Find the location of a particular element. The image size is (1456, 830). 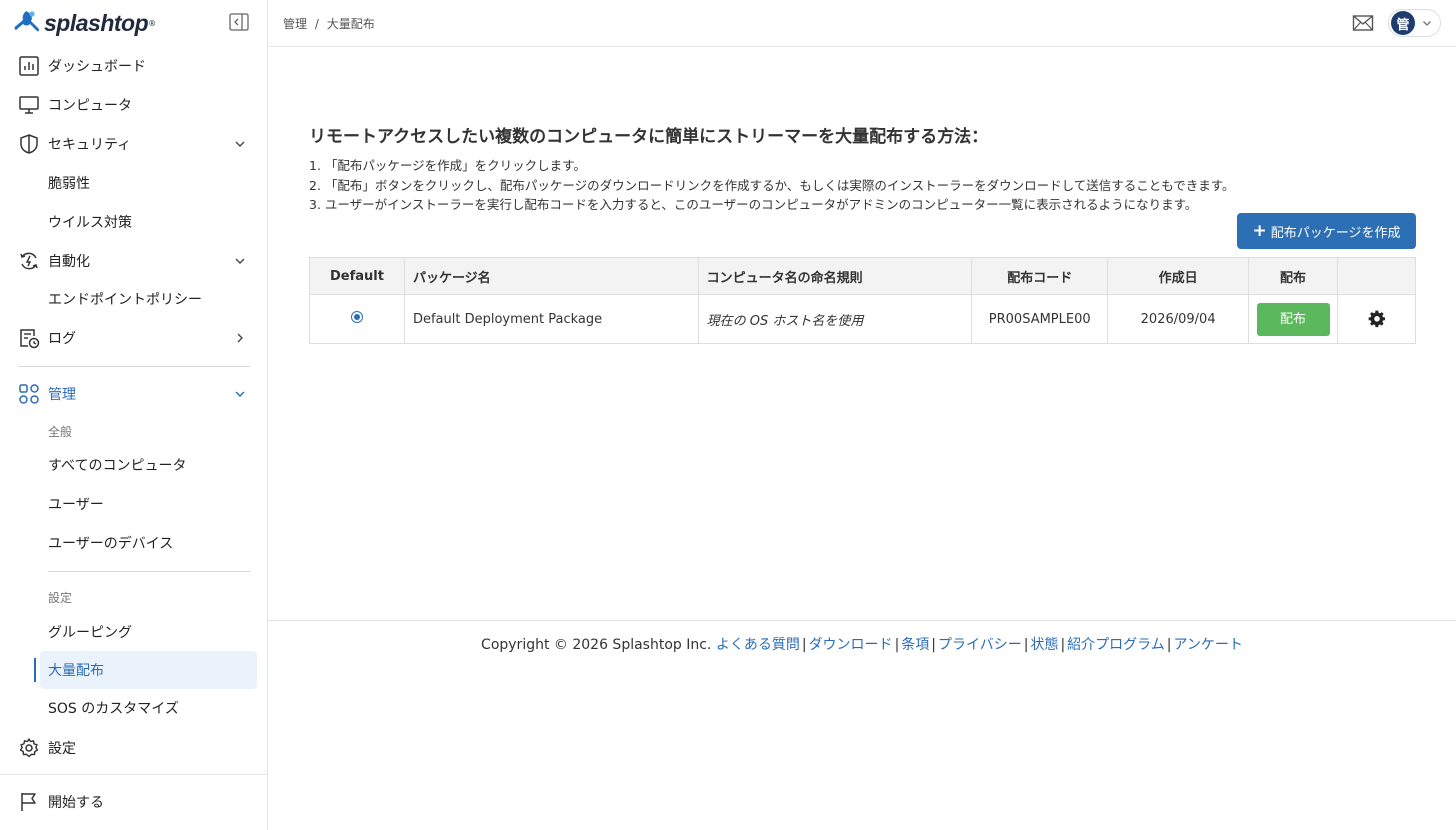

sidebar-item-endpoint-policy: エンドポイントポリシー is located at coordinates (134, 299).